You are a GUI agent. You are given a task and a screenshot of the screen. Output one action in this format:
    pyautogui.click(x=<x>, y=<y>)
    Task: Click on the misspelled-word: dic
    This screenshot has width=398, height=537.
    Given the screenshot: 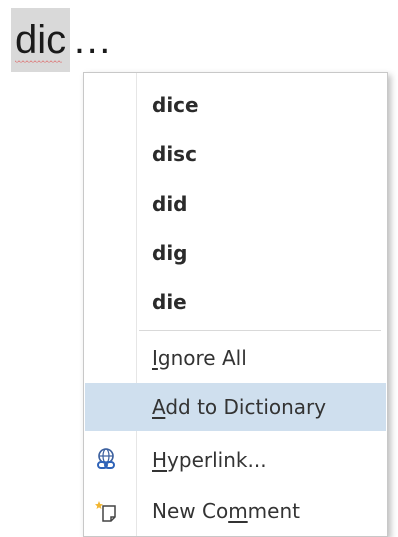 What is the action you would take?
    pyautogui.click(x=41, y=40)
    